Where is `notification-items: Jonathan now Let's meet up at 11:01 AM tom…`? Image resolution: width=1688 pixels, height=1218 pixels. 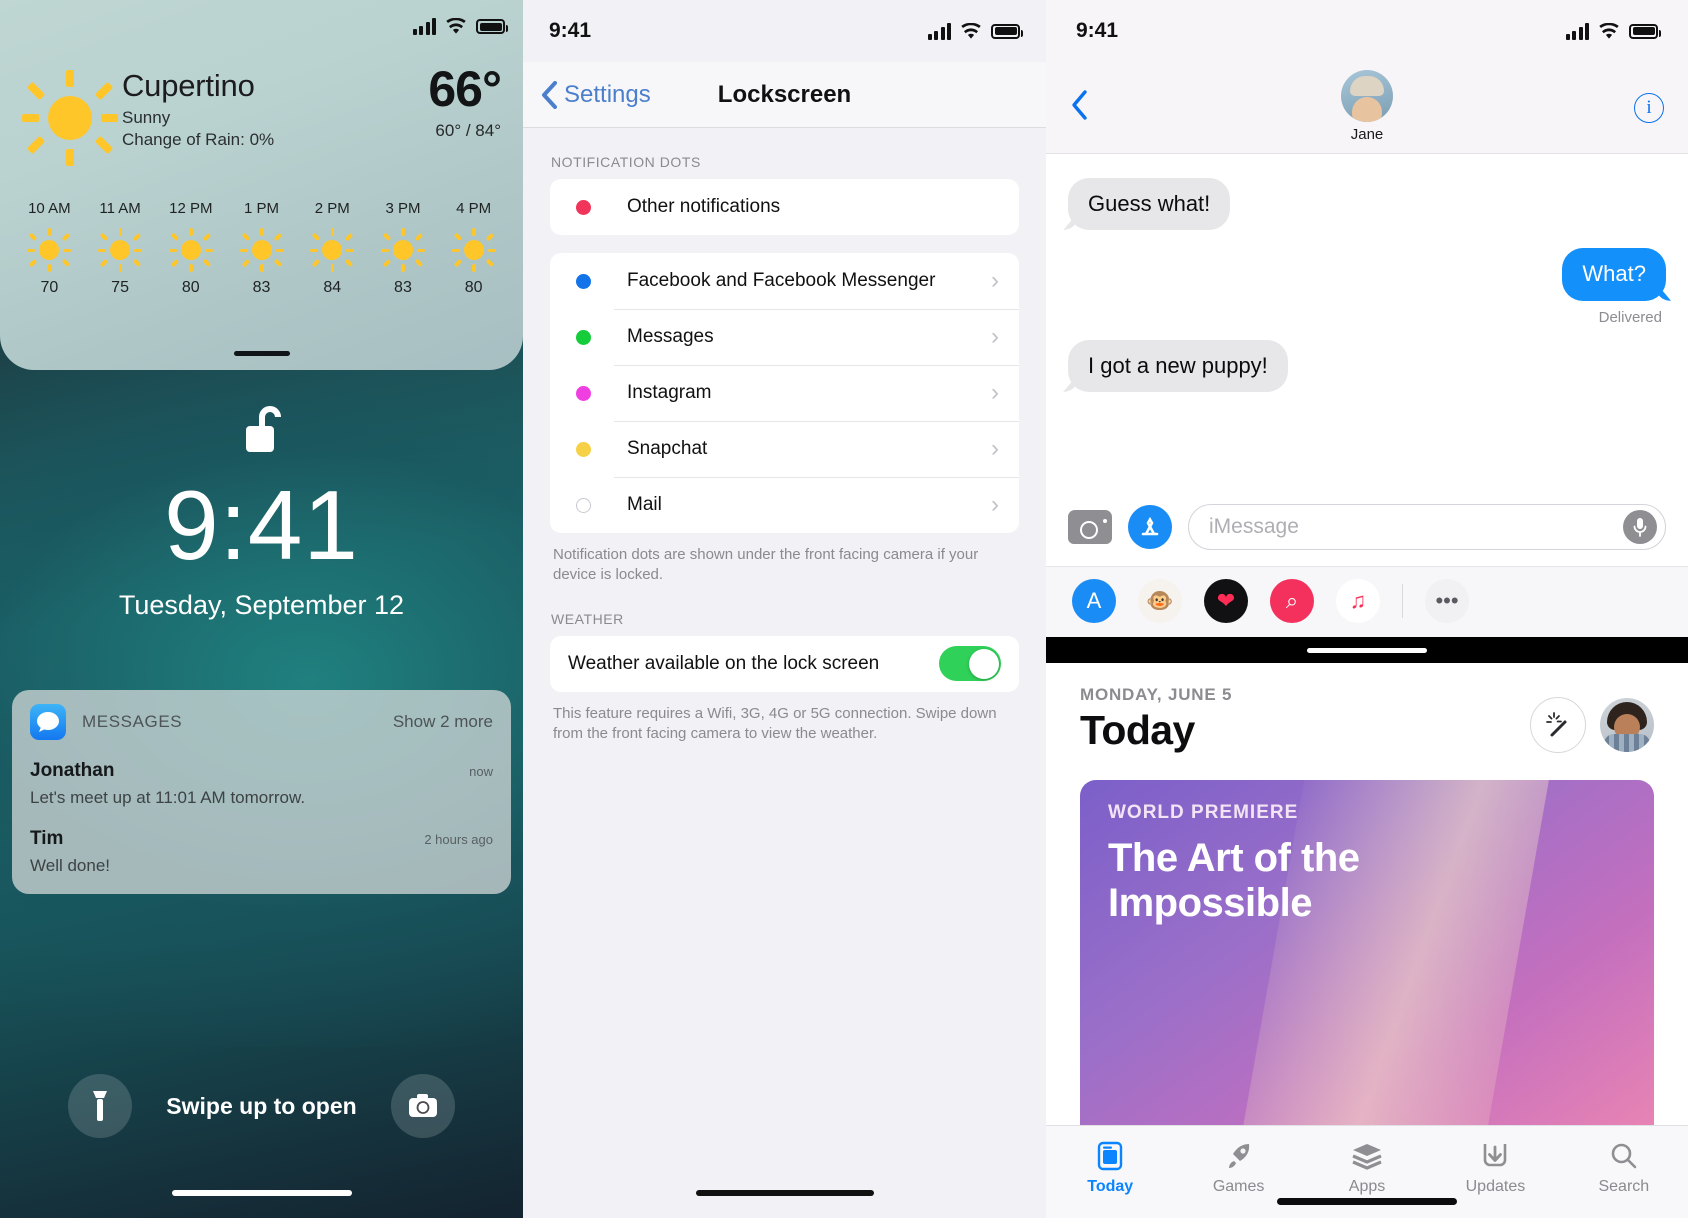
notification-items: Jonathan now Let's meet up at 11:01 AM tom… is located at coordinates (261, 818).